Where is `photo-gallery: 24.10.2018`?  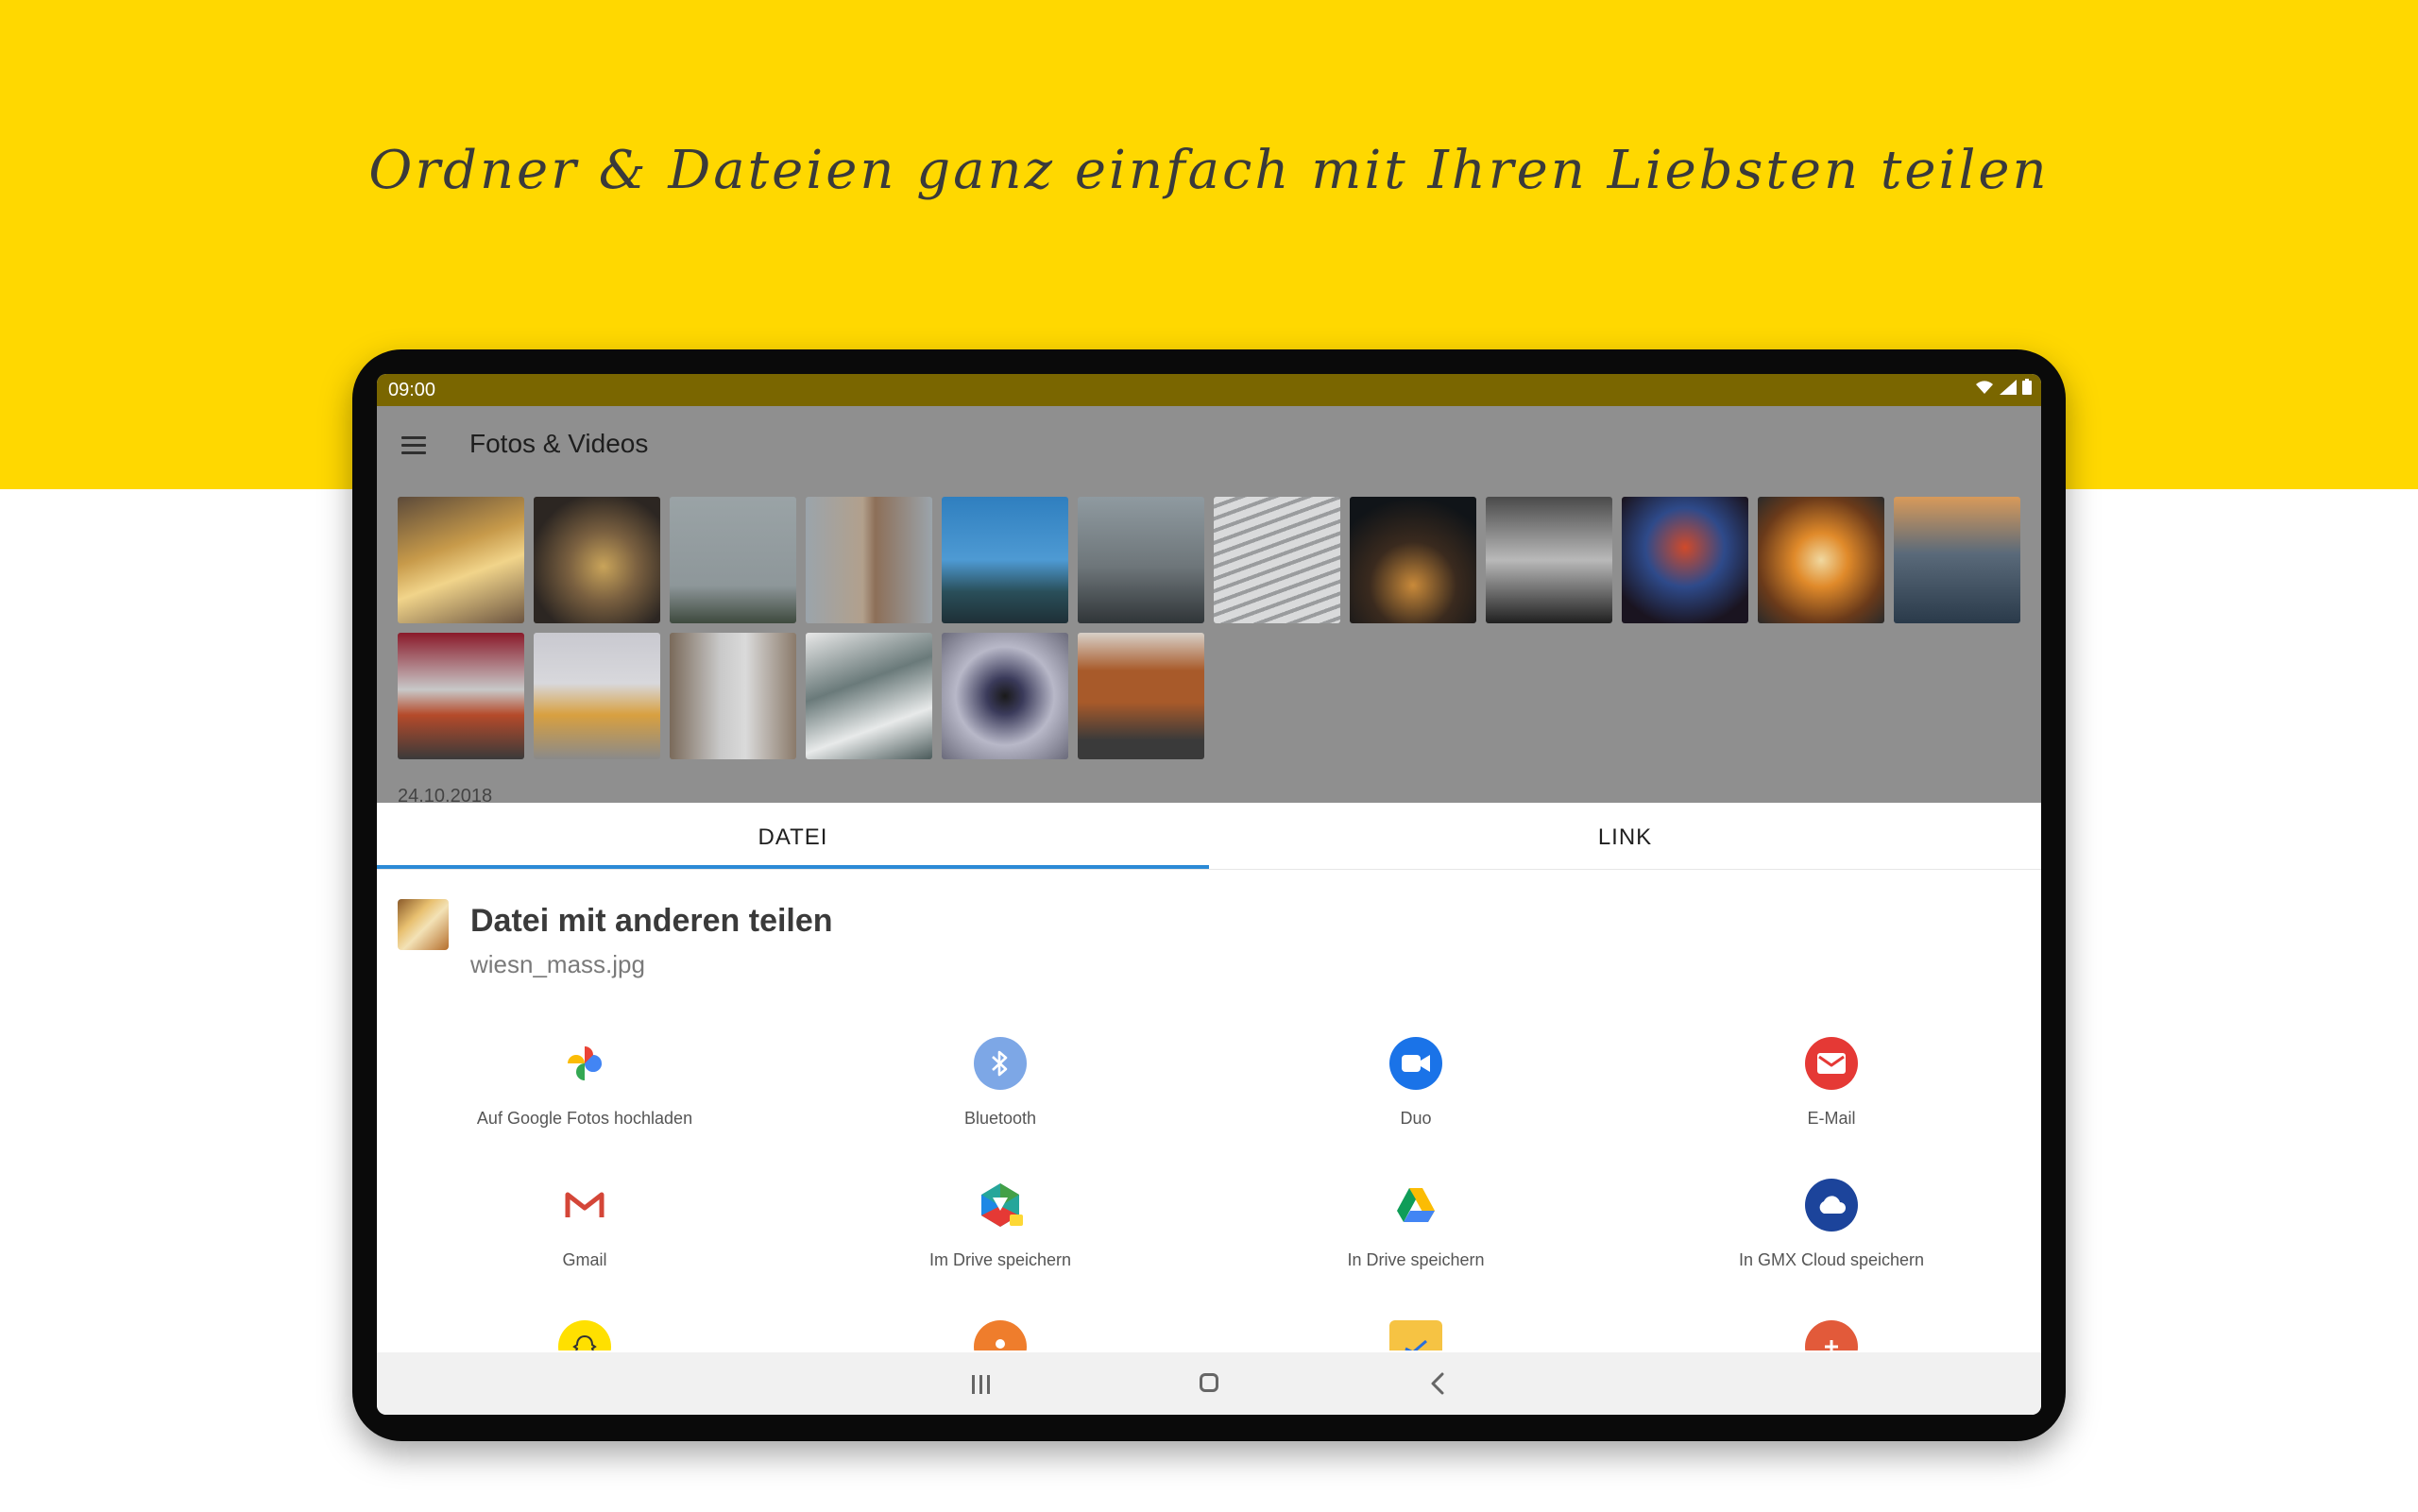 photo-gallery: 24.10.2018 is located at coordinates (1209, 649).